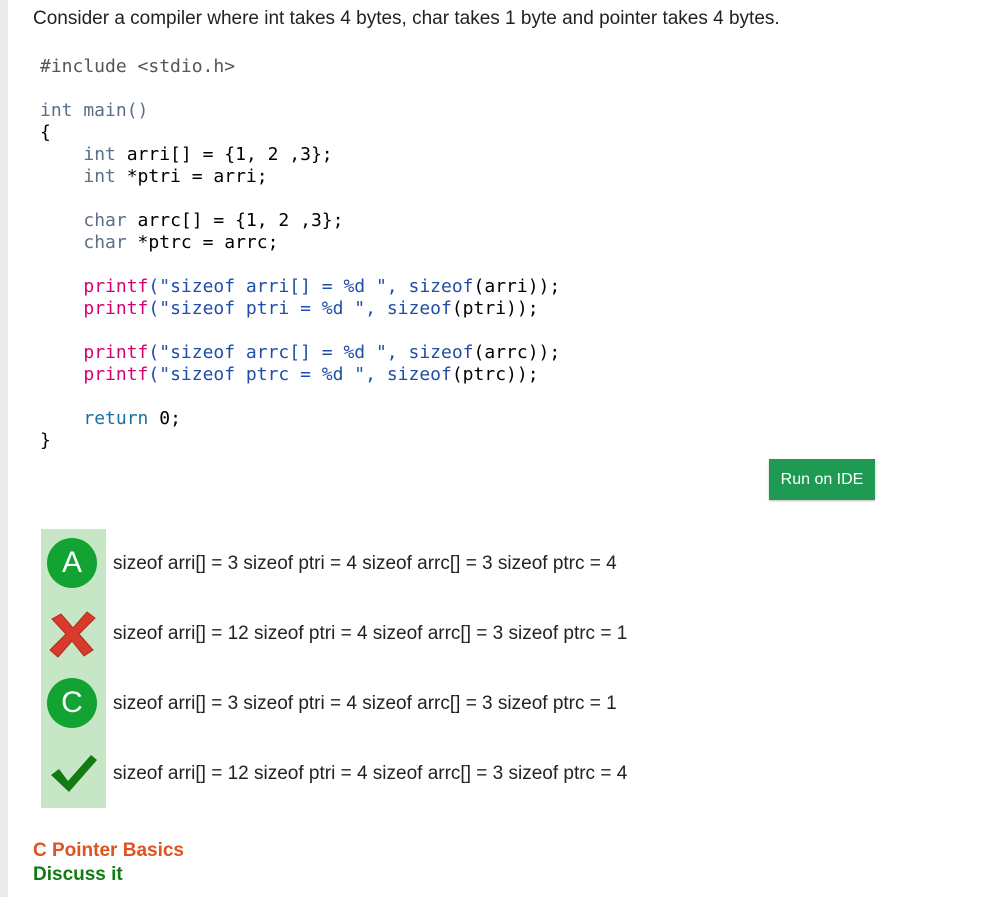 This screenshot has height=897, width=994. Describe the element at coordinates (78, 875) in the screenshot. I see `discuss-it-link: Discuss it` at that location.